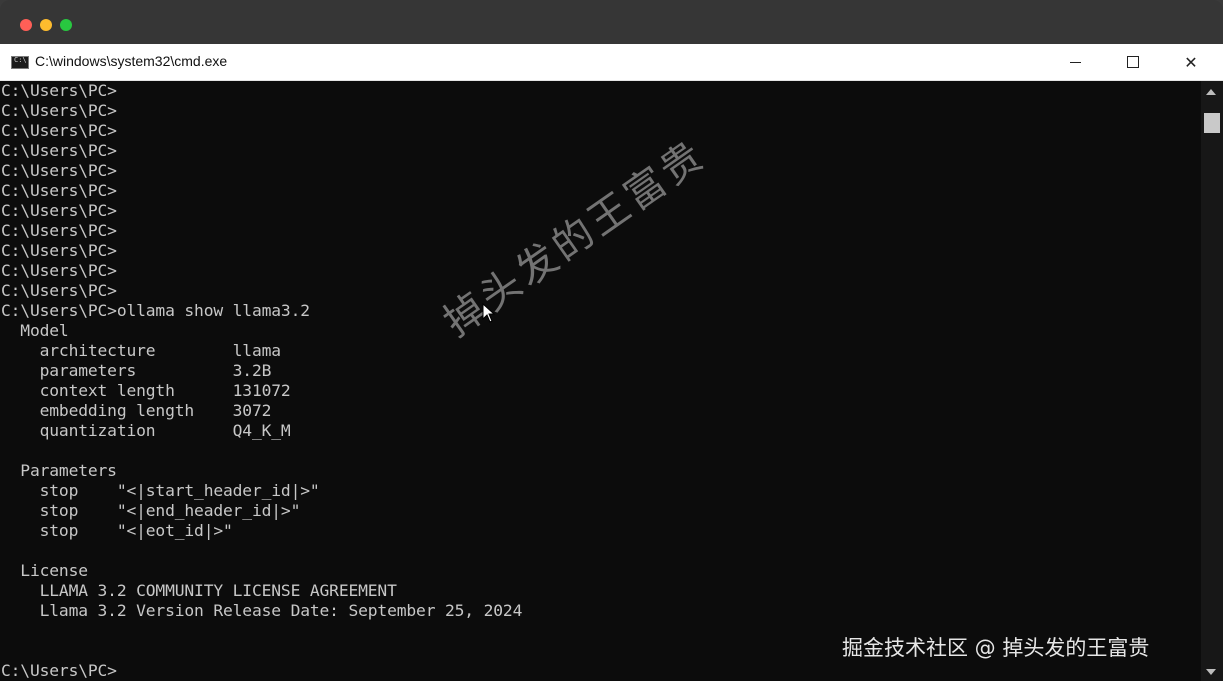 The image size is (1223, 681). What do you see at coordinates (26, 25) in the screenshot?
I see `close-traffic-light-button` at bounding box center [26, 25].